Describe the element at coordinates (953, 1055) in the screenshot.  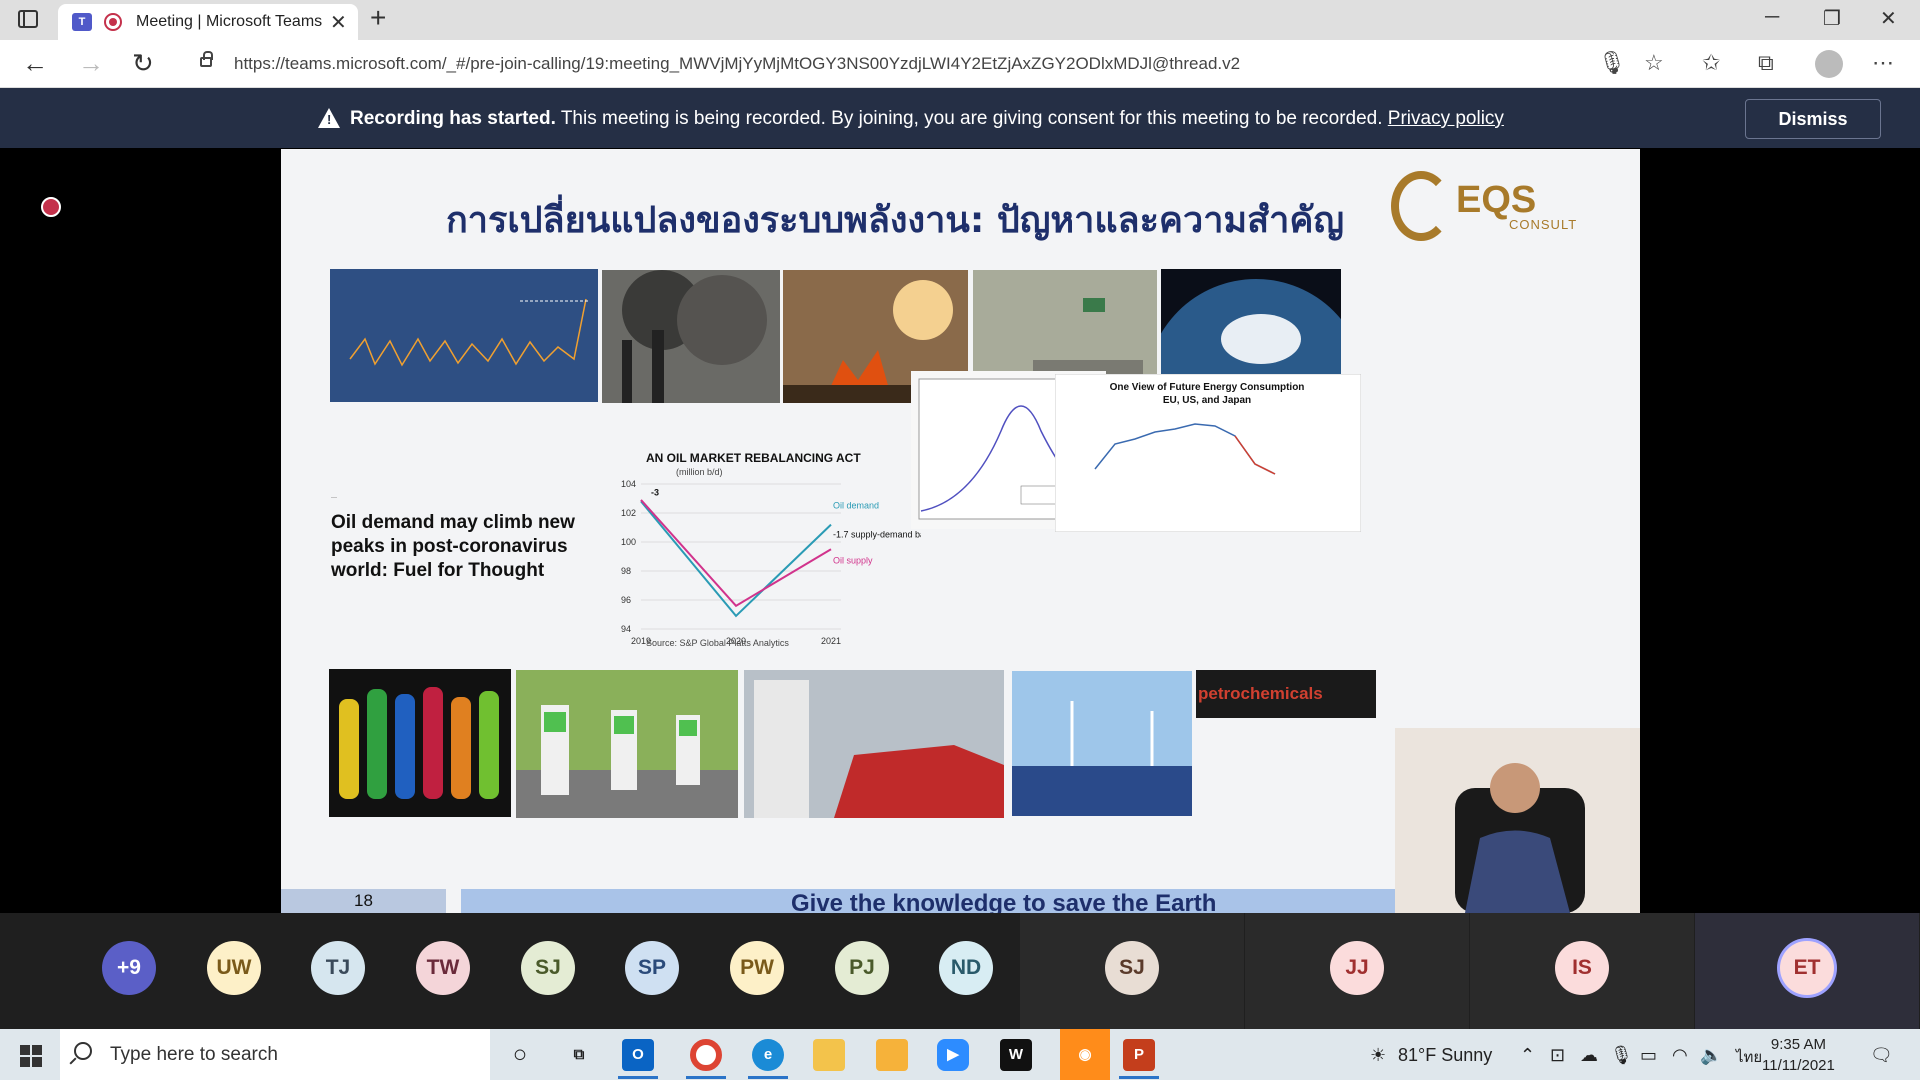
I see `zoom-icon: ▶` at that location.